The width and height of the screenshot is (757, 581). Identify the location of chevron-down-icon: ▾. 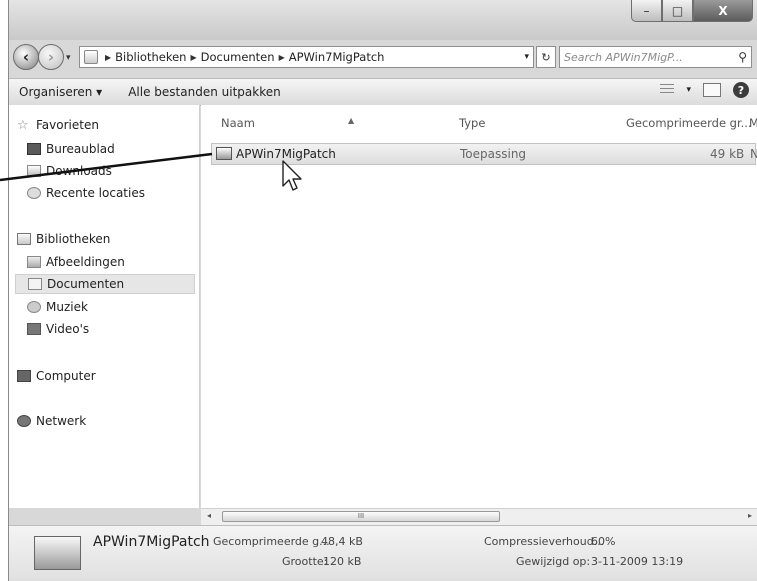
(526, 57).